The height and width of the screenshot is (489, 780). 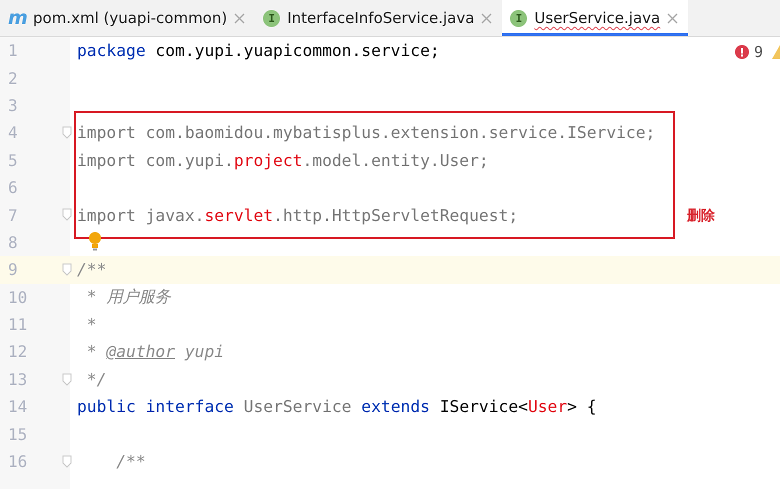 I want to click on line-number: 8, so click(x=13, y=242).